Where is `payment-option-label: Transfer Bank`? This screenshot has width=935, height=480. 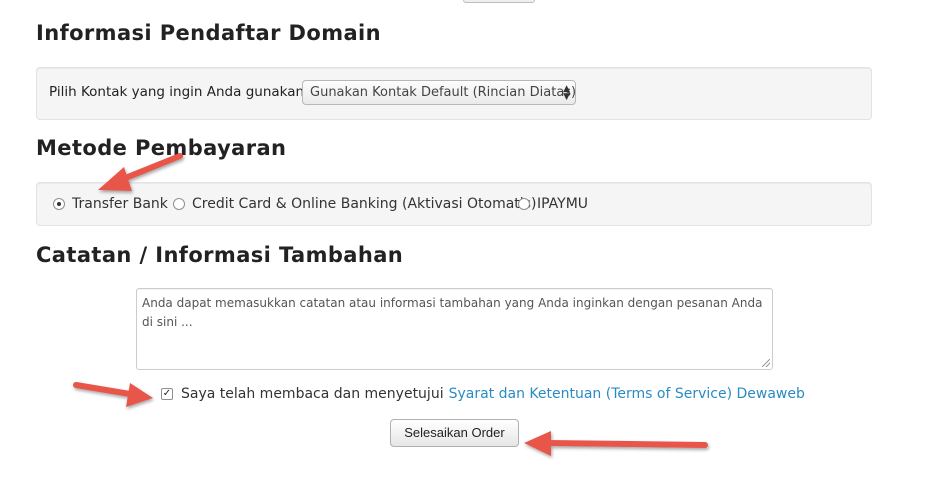
payment-option-label: Transfer Bank is located at coordinates (120, 204).